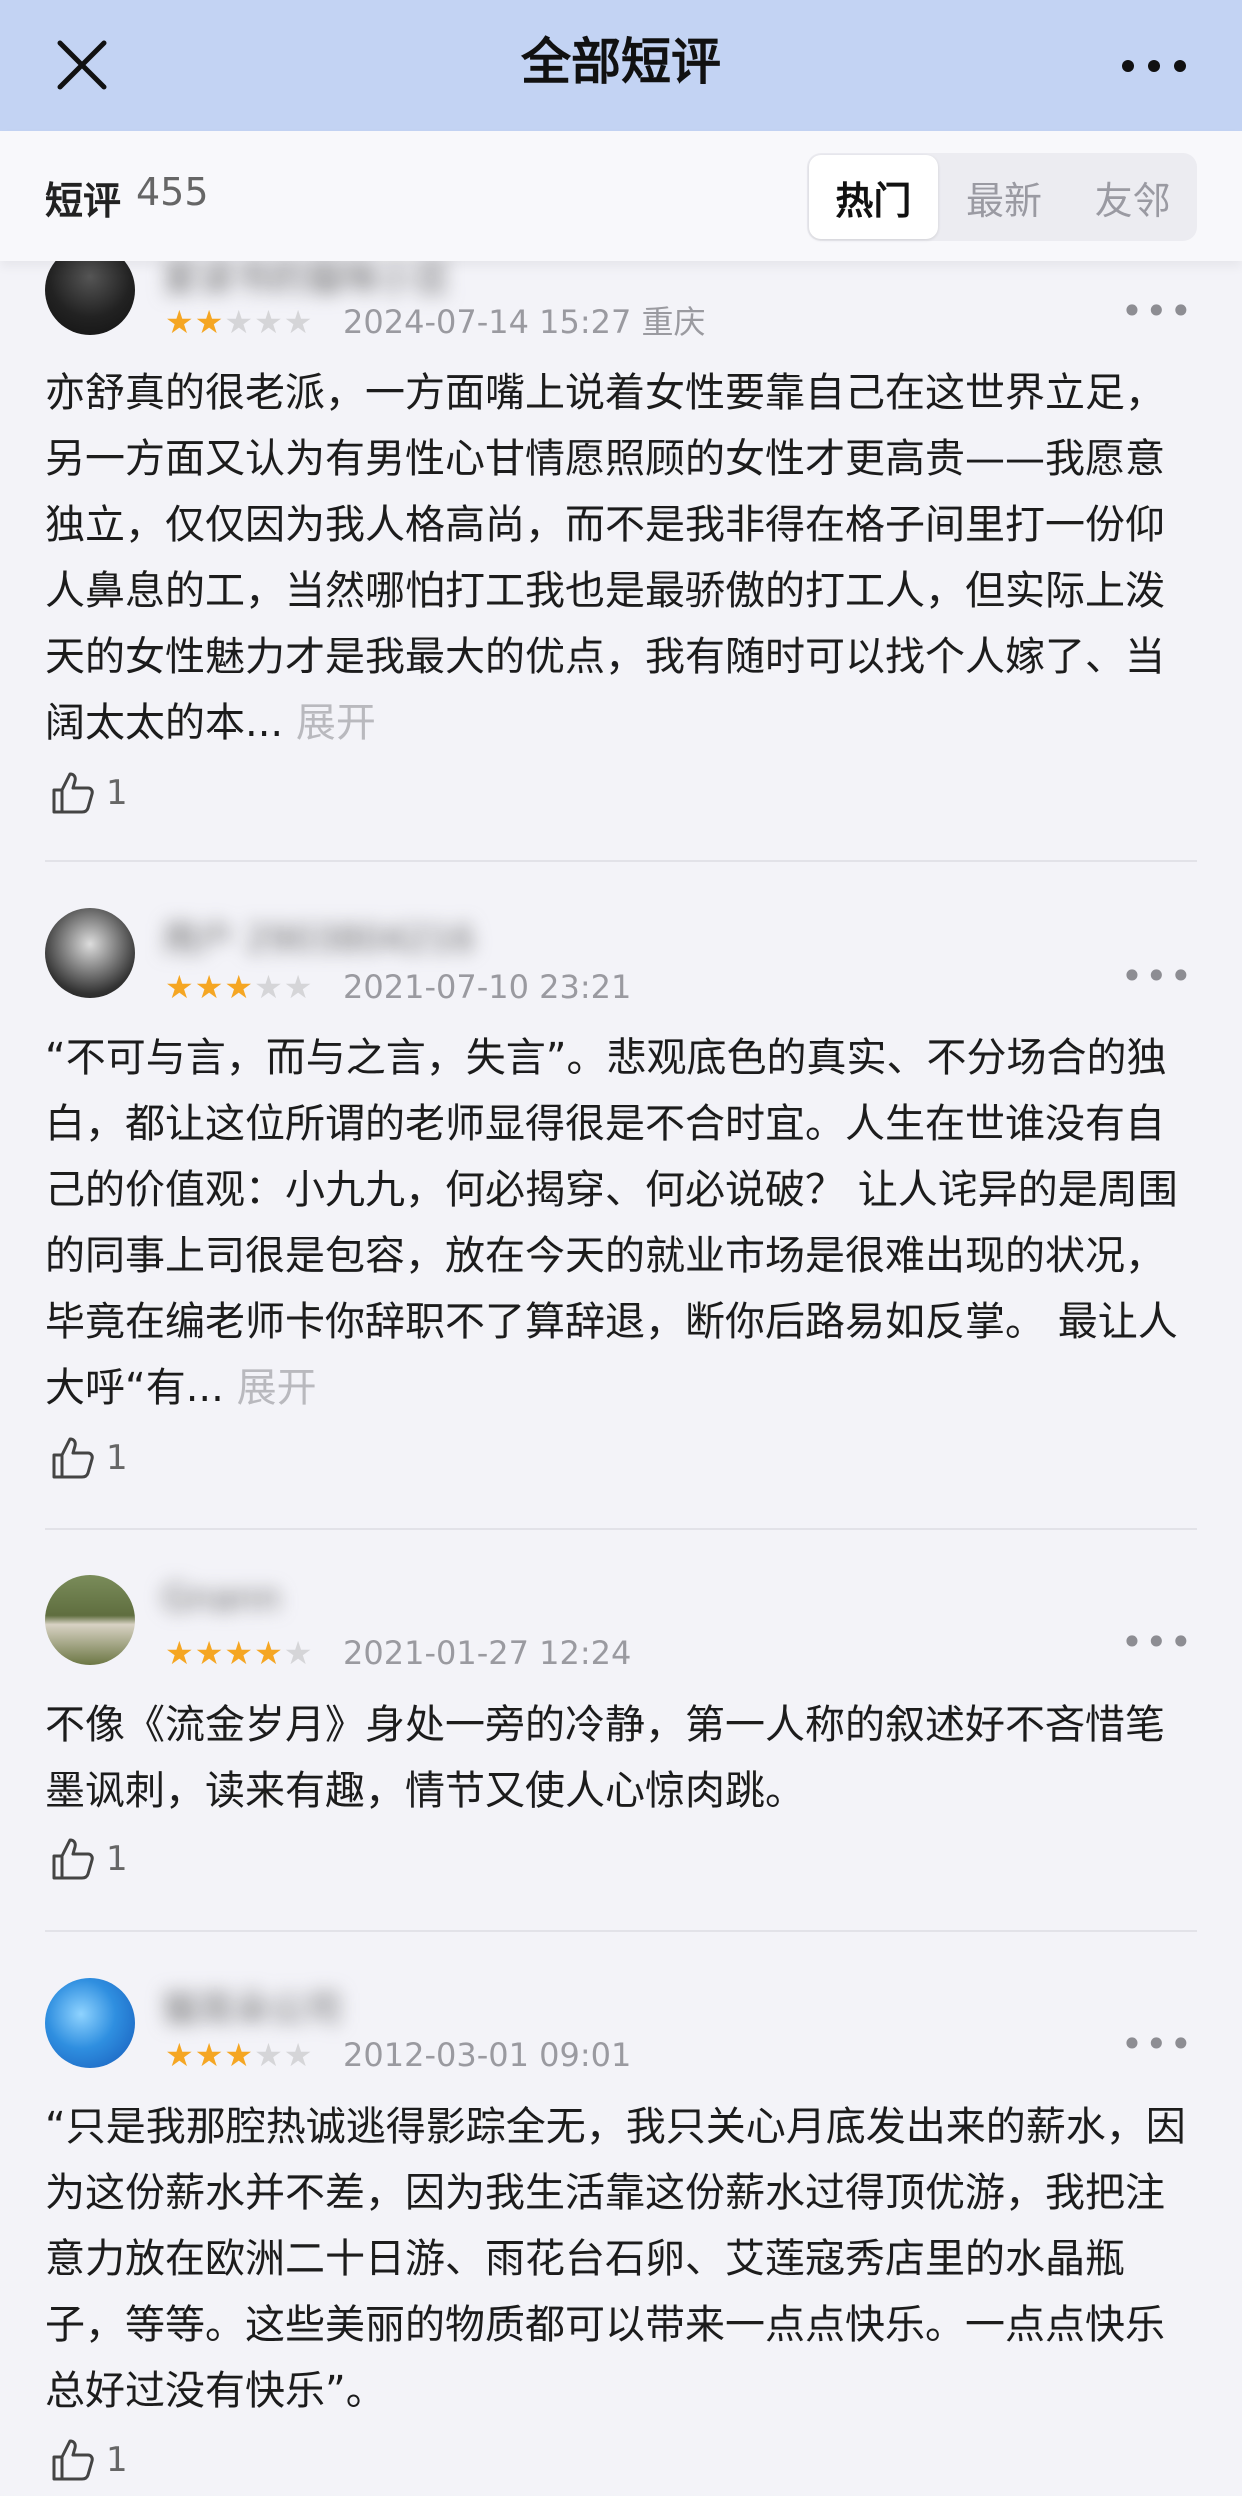 The height and width of the screenshot is (2496, 1242). Describe the element at coordinates (487, 322) in the screenshot. I see `review-date: 2024-07-14 15:27` at that location.